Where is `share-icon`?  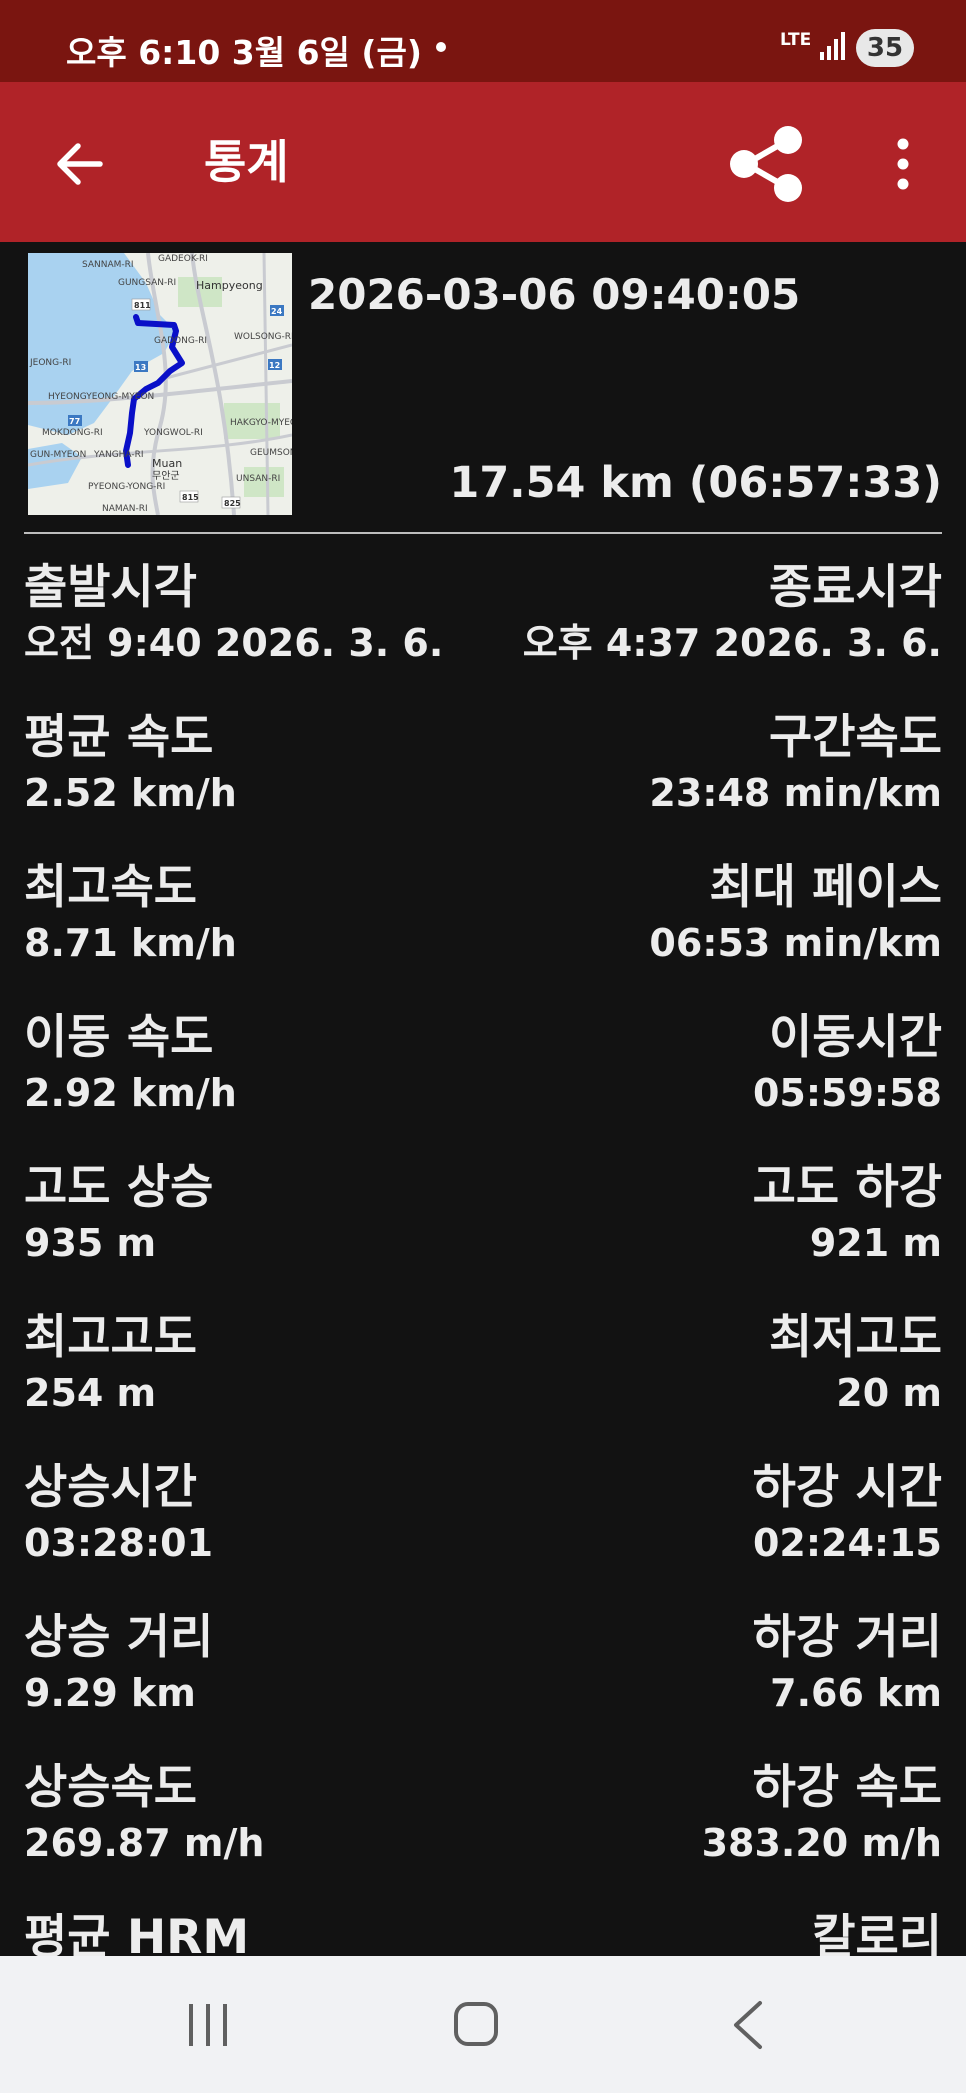
share-icon is located at coordinates (768, 164).